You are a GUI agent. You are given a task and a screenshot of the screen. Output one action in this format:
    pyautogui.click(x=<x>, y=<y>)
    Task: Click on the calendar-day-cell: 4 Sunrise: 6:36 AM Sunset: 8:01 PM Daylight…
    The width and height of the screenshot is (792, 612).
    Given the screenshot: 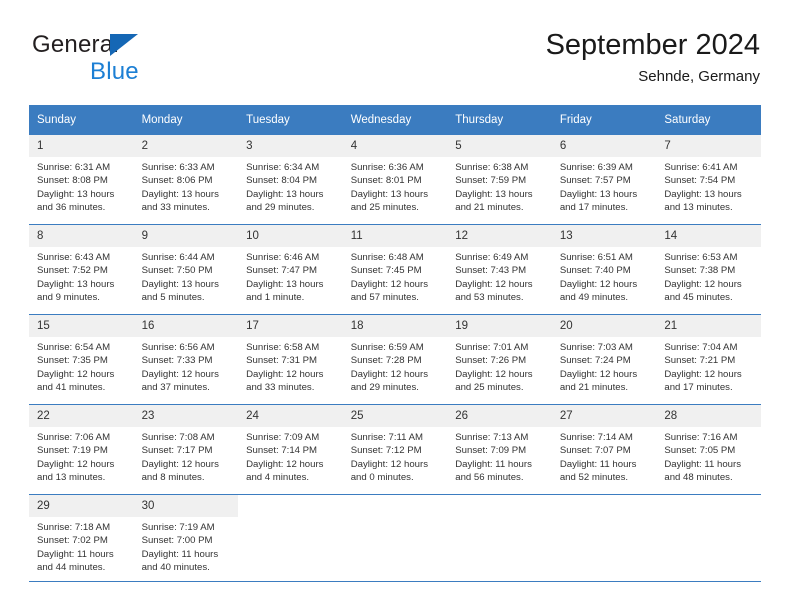 What is the action you would take?
    pyautogui.click(x=395, y=179)
    